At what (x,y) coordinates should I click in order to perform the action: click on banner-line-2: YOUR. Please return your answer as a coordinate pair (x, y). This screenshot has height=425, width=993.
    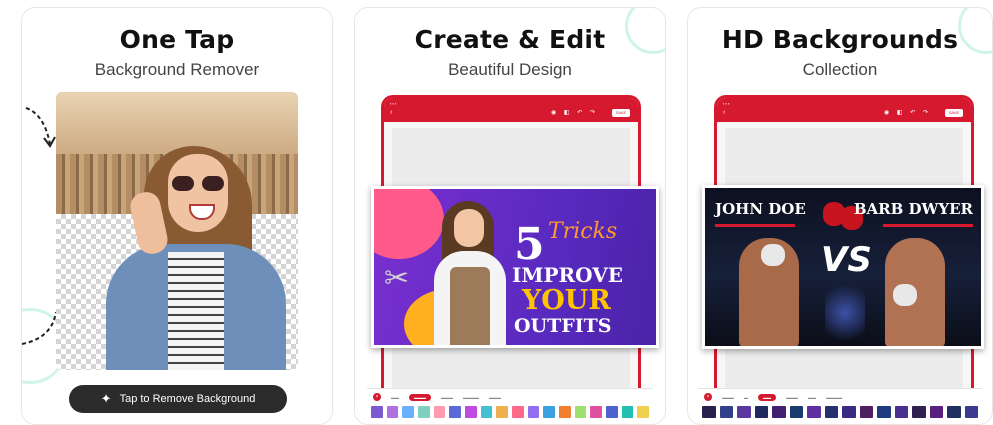
    Looking at the image, I should click on (566, 300).